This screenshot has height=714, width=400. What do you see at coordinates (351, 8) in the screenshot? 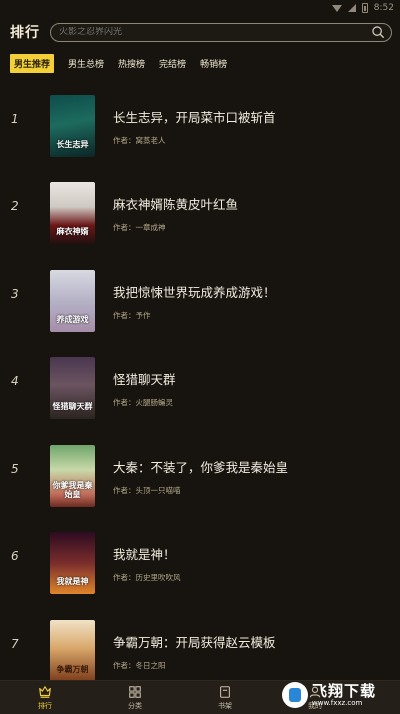
I see `signal-icon` at bounding box center [351, 8].